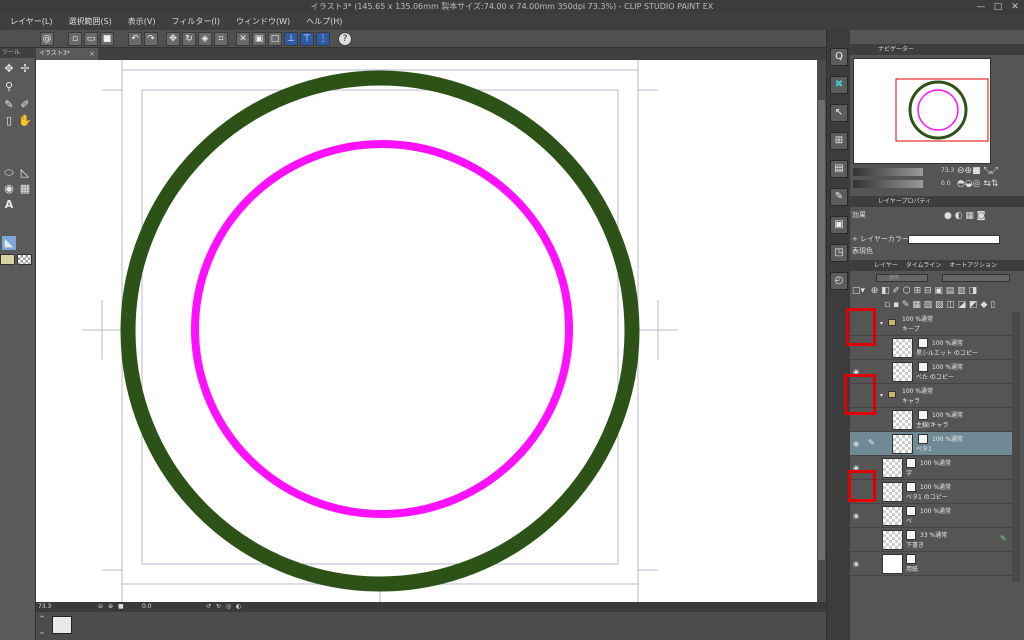 The width and height of the screenshot is (1024, 640). Describe the element at coordinates (9, 205) in the screenshot. I see `text-tool-icon: A` at that location.